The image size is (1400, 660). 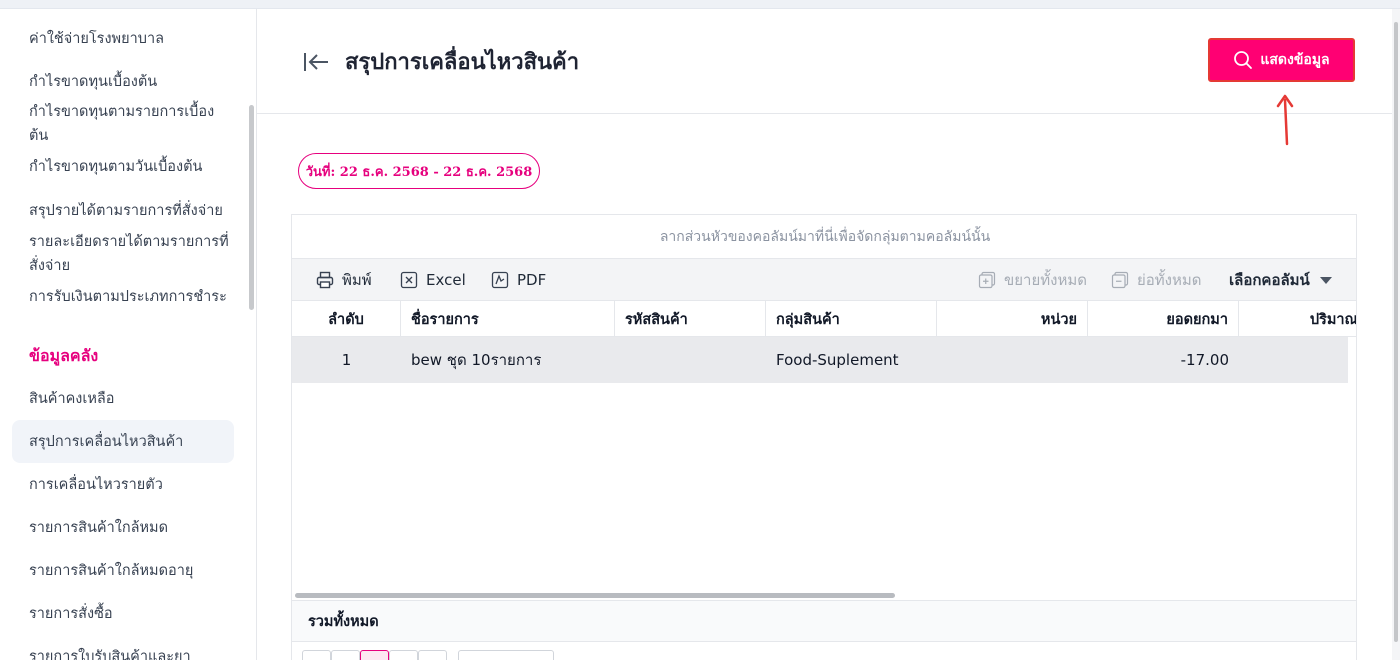 I want to click on show-data-button: แสดงข้อมูล, so click(x=1281, y=60).